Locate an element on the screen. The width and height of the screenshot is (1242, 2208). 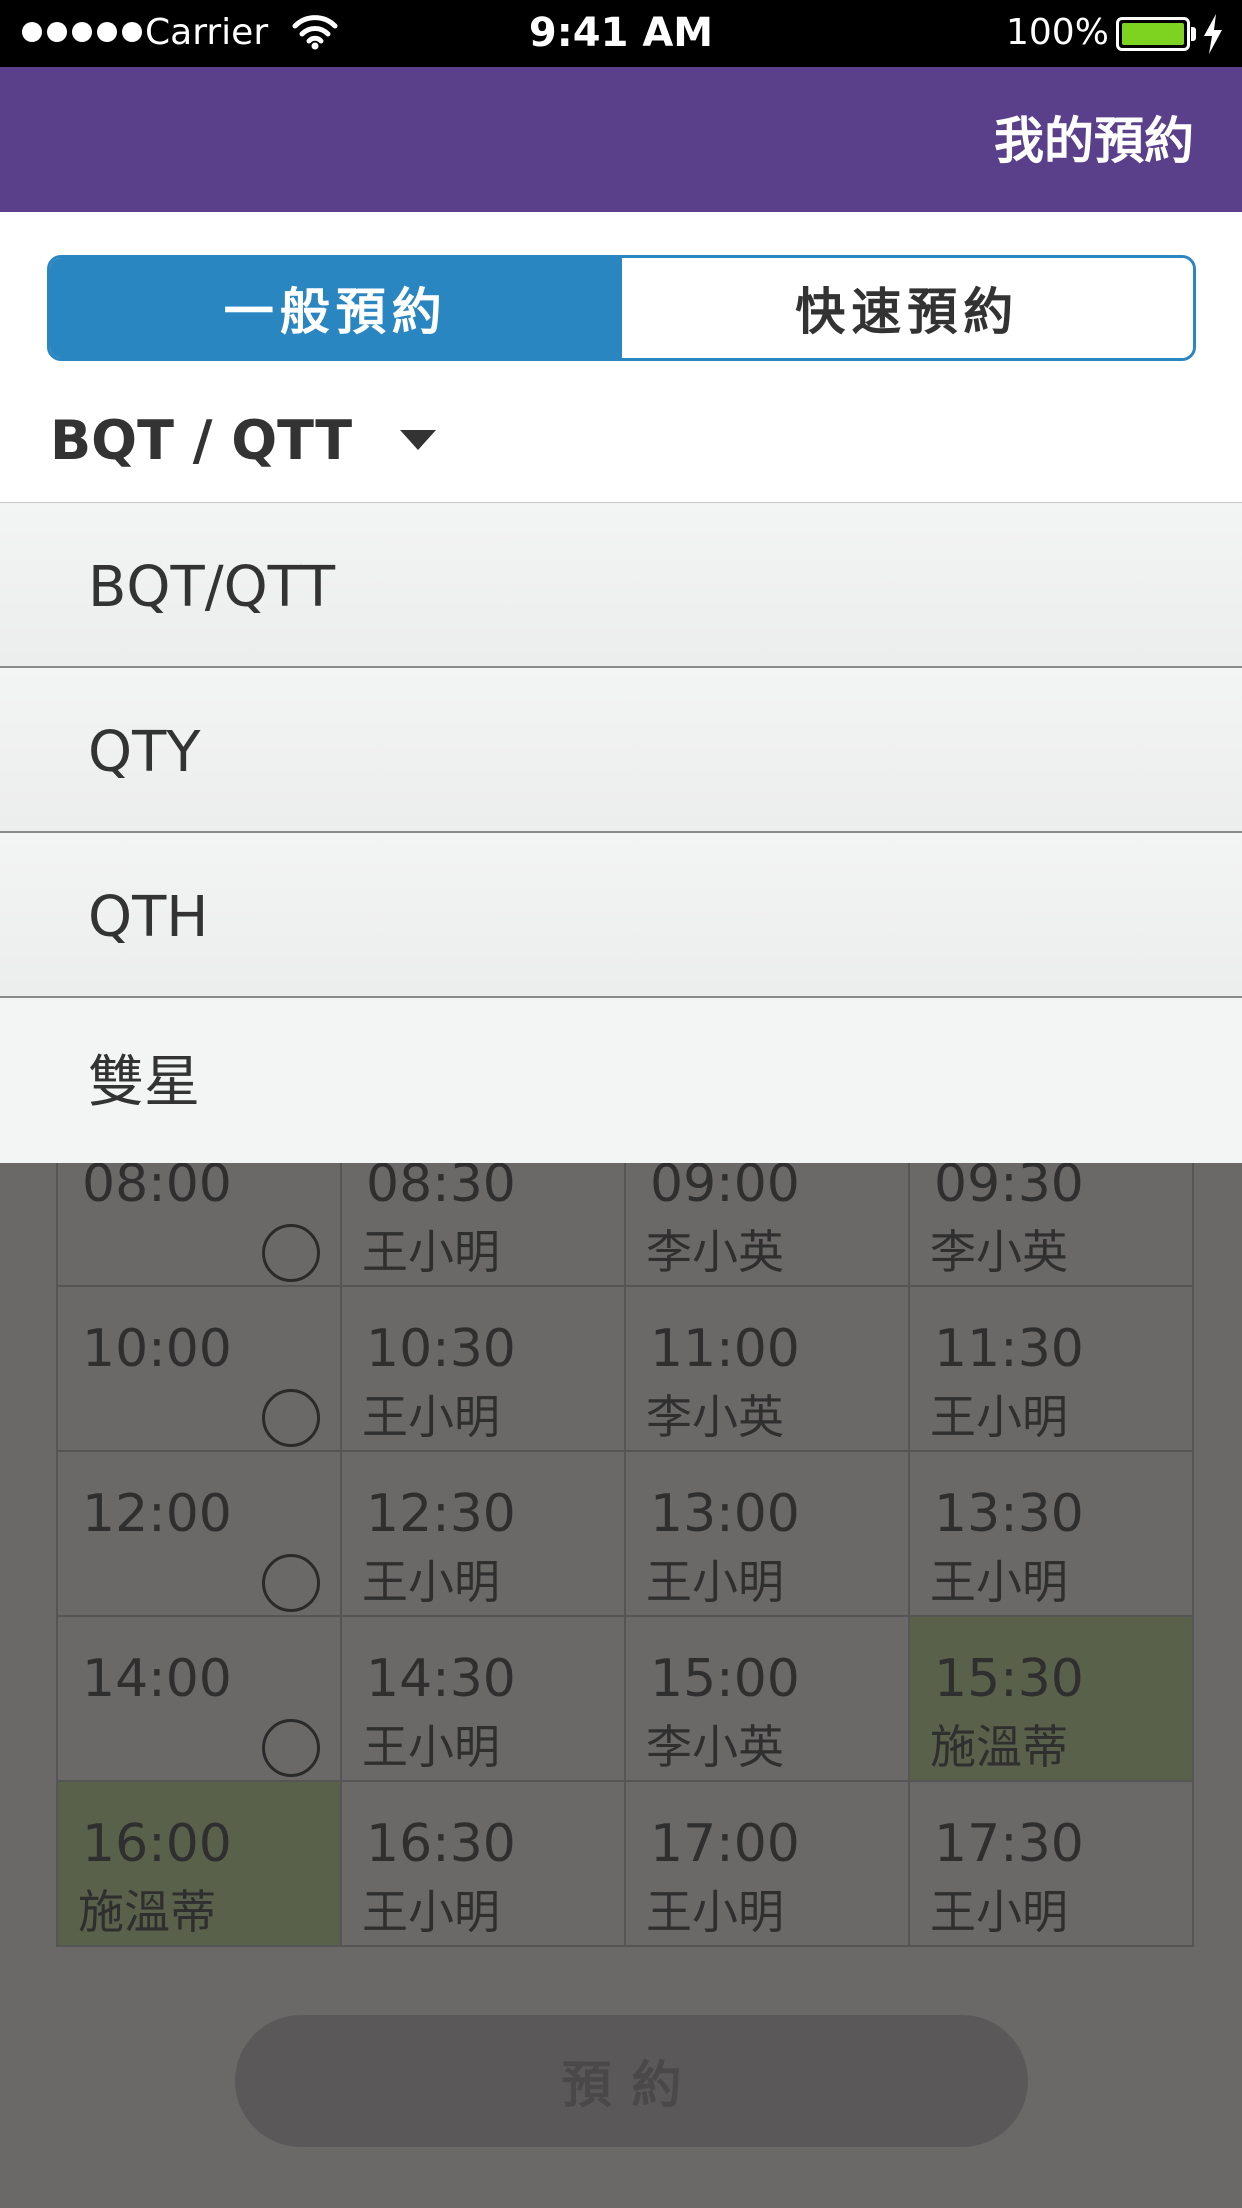
schedule-slot: 16:00 施溫蒂 is located at coordinates (200, 1864).